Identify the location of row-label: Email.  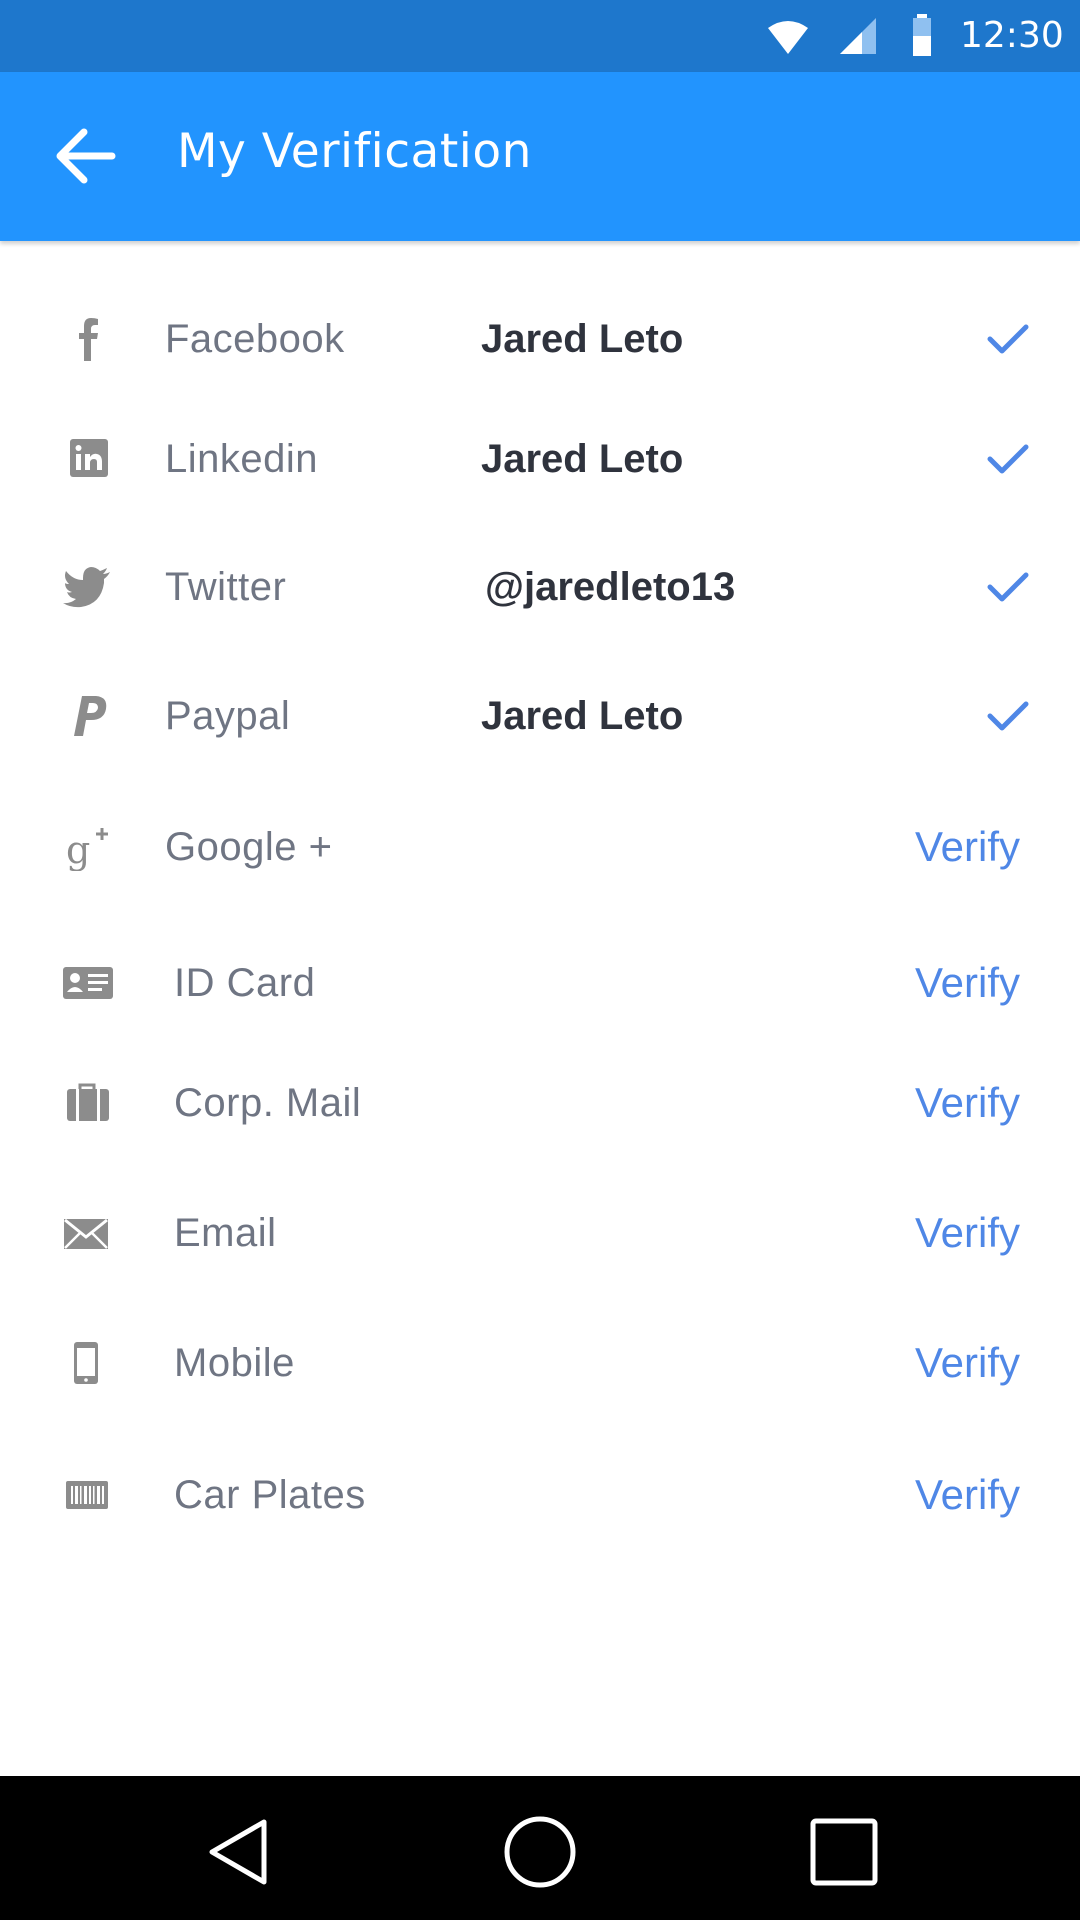
(225, 1233).